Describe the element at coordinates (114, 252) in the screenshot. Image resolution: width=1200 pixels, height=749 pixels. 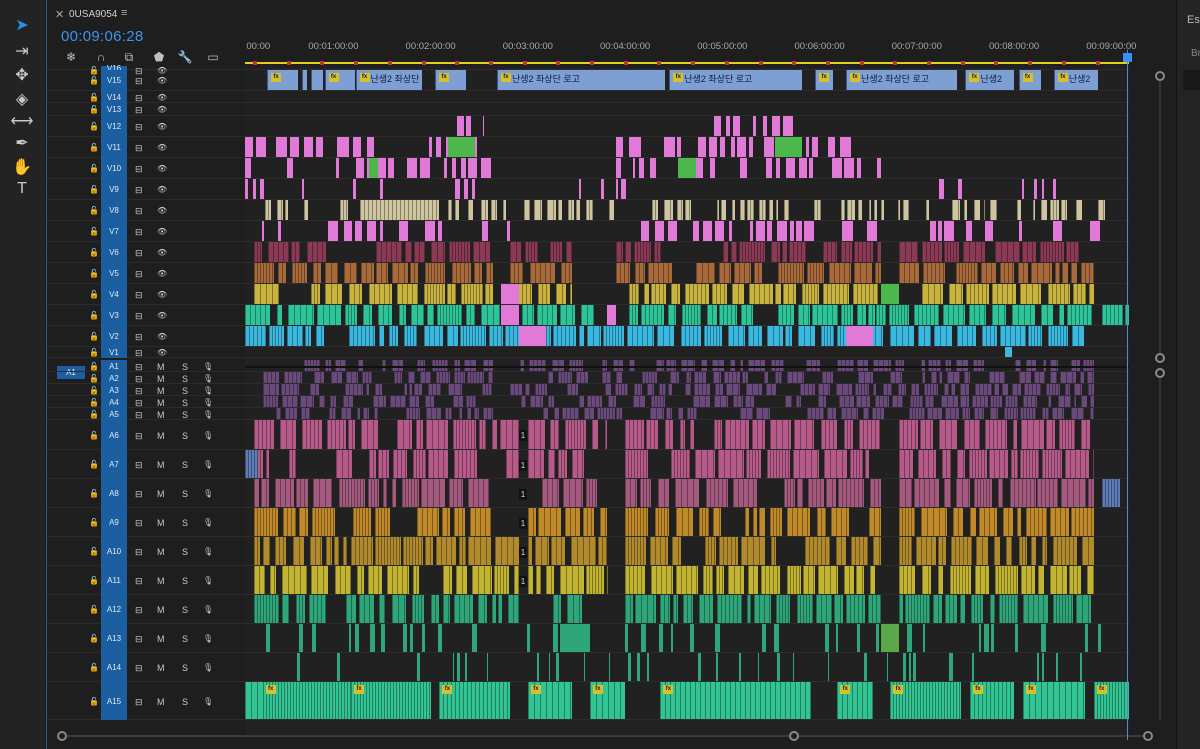
I see `track-target-v6: V6` at that location.